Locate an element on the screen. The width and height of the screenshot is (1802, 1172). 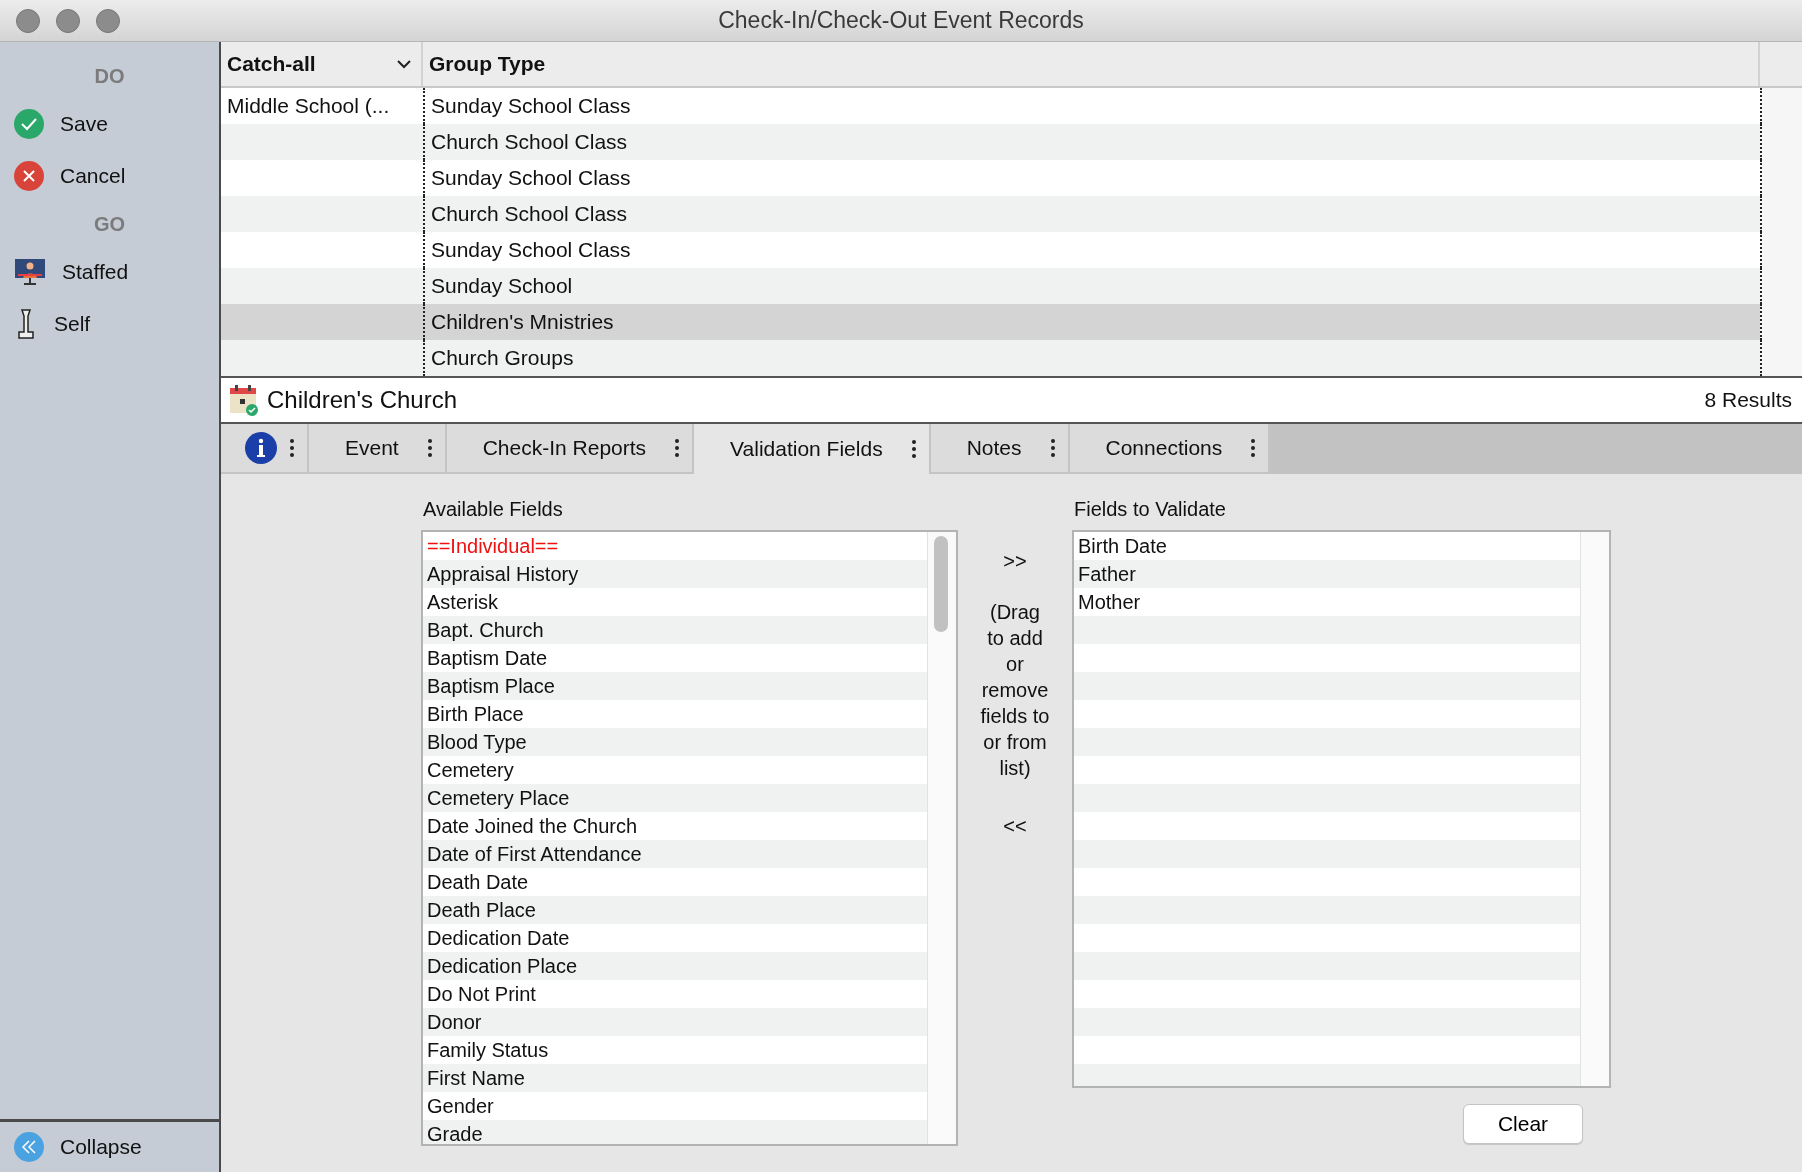
list-item: Gender is located at coordinates (460, 1106).